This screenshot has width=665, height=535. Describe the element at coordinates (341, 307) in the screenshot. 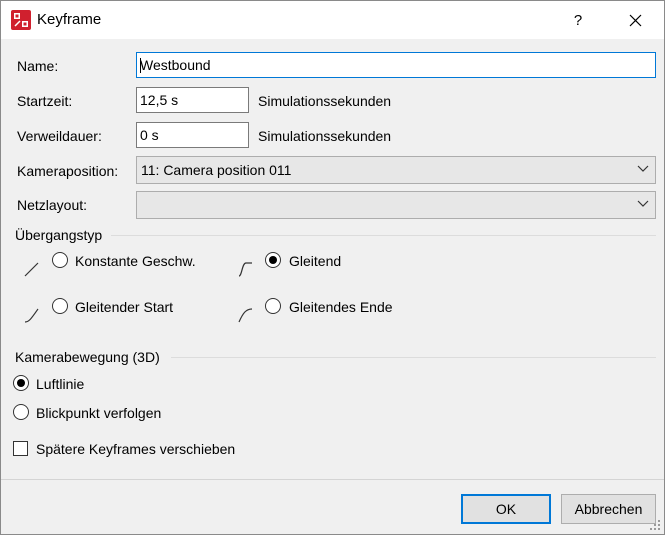

I see `transition-ease-out-label: Gleitendes Ende` at that location.